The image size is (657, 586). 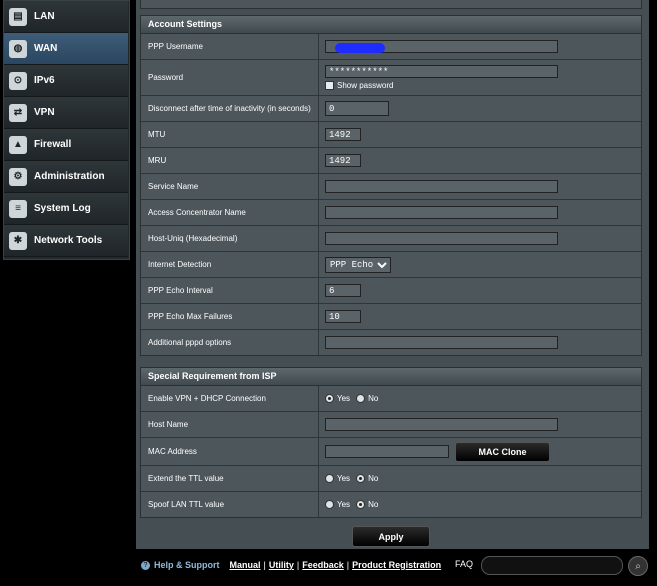 I want to click on pppd-options-input, so click(x=441, y=342).